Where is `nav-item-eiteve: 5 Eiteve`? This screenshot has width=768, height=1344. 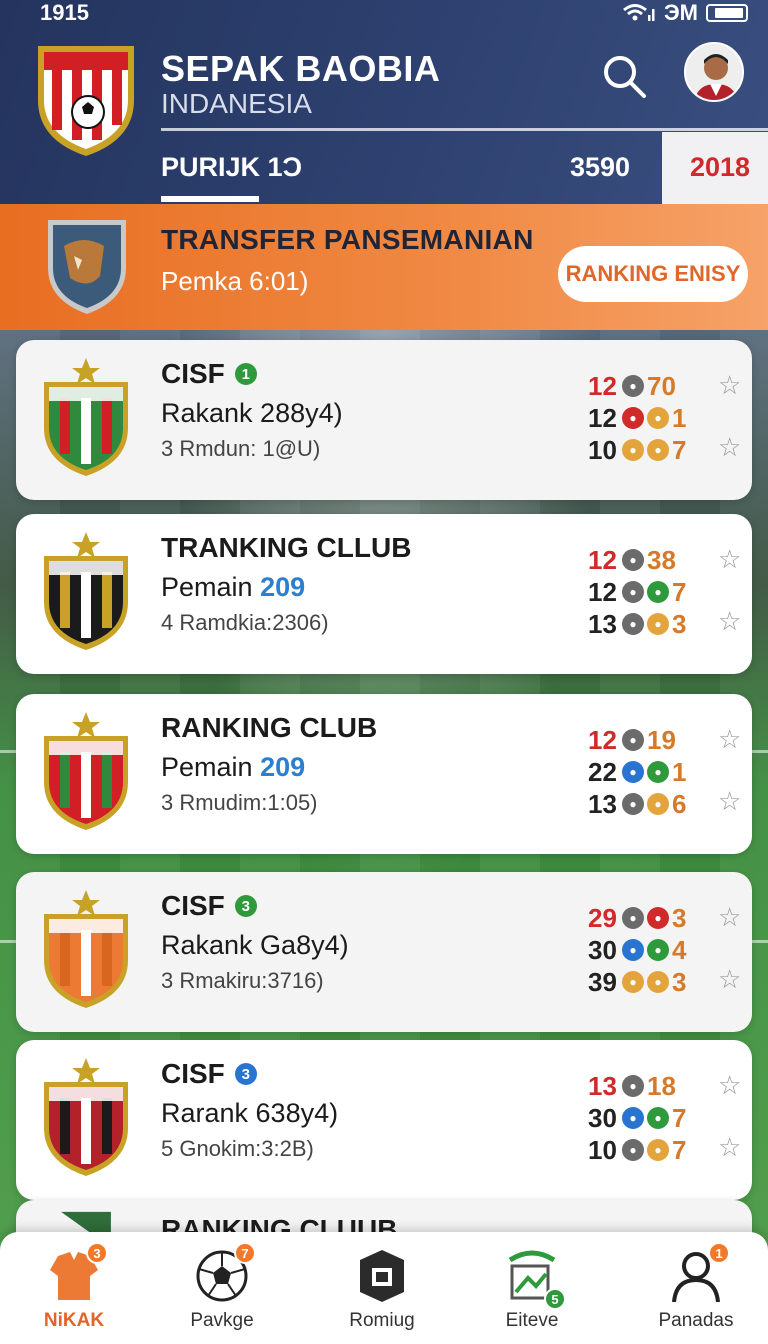
nav-item-eiteve: 5 Eiteve is located at coordinates (532, 1294).